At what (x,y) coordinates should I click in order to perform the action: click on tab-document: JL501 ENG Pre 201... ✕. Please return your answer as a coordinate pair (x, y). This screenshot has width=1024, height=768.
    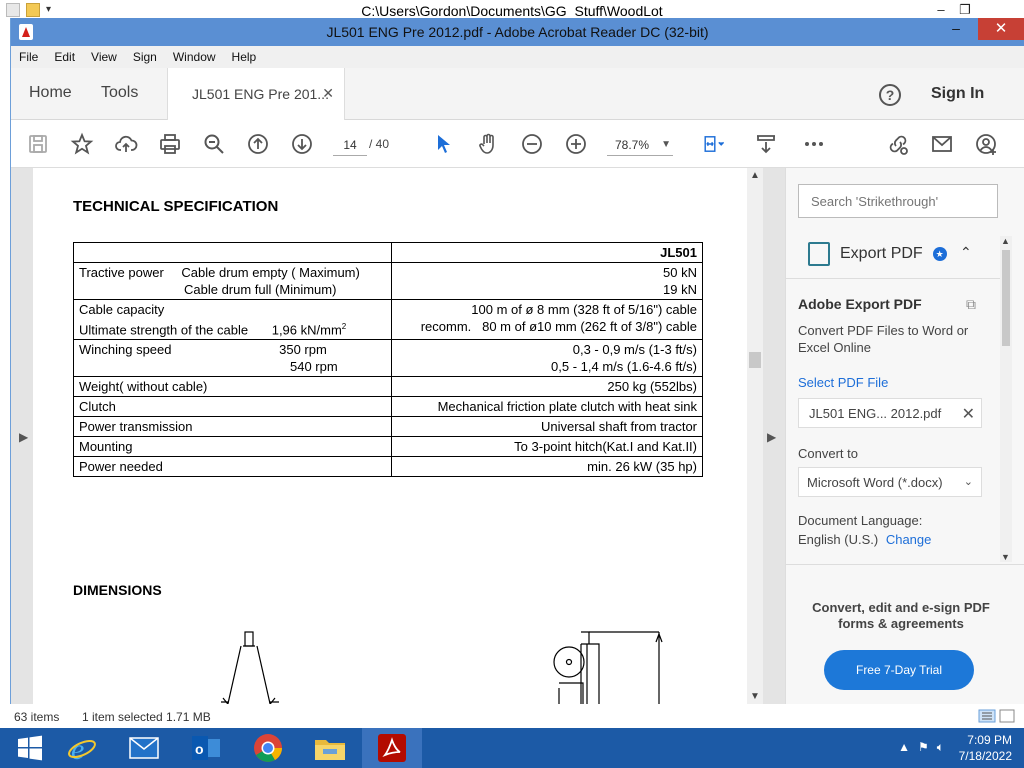
    Looking at the image, I should click on (256, 94).